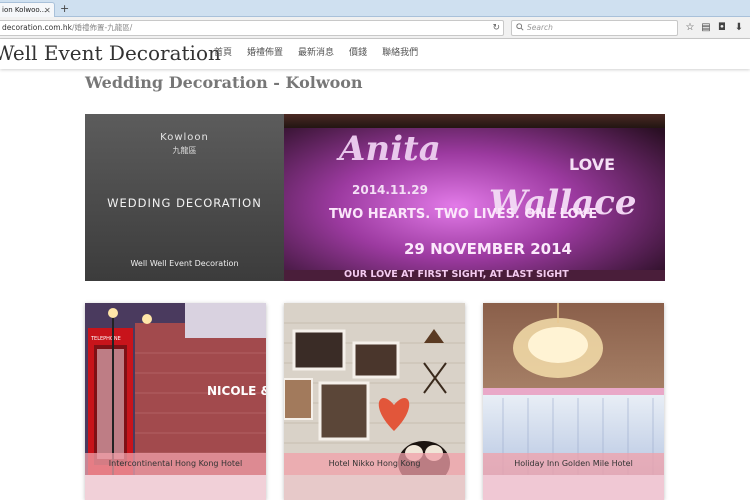 The height and width of the screenshot is (500, 750). What do you see at coordinates (184, 203) in the screenshot?
I see `banner-heading: WEDDING DECORATION` at bounding box center [184, 203].